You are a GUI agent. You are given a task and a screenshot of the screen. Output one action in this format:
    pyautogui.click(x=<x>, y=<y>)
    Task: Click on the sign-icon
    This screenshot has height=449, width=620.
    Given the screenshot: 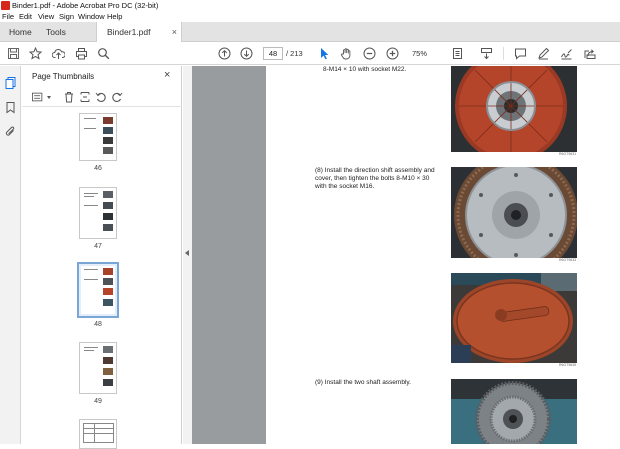 What is the action you would take?
    pyautogui.click(x=566, y=53)
    